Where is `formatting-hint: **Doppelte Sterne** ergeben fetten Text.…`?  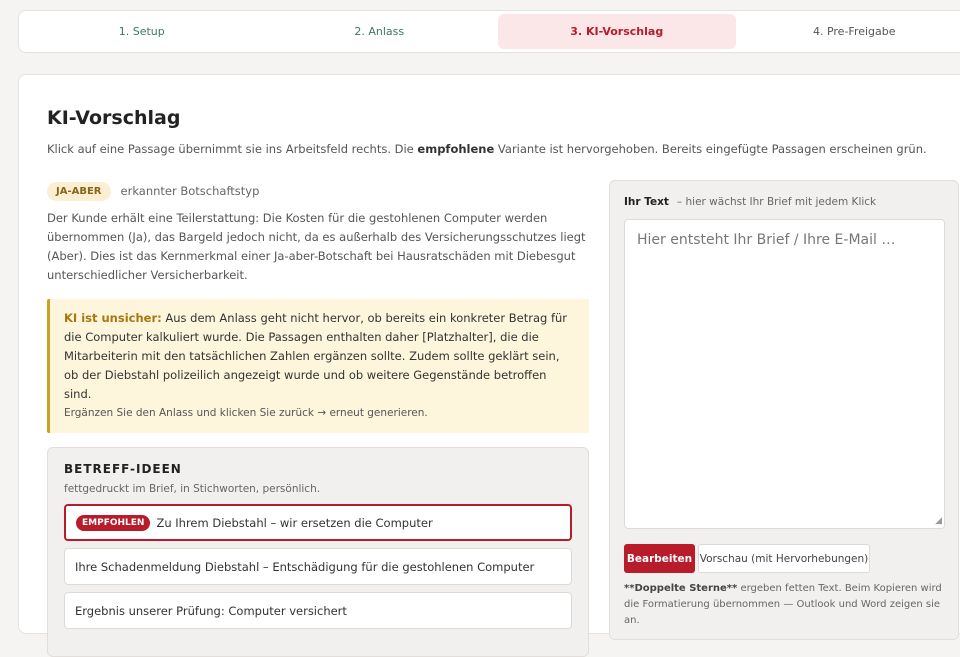 formatting-hint: **Doppelte Sterne** ergeben fetten Text.… is located at coordinates (784, 605).